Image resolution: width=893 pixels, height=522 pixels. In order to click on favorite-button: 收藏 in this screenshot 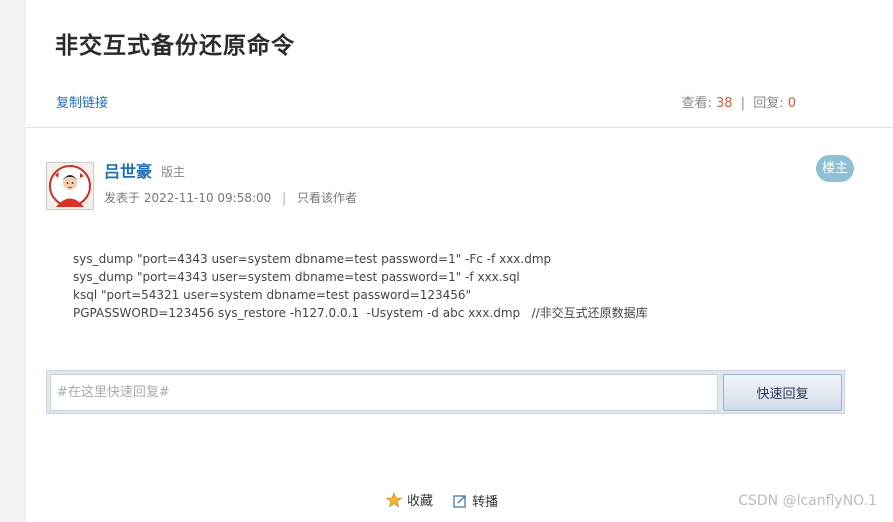, I will do `click(409, 499)`.